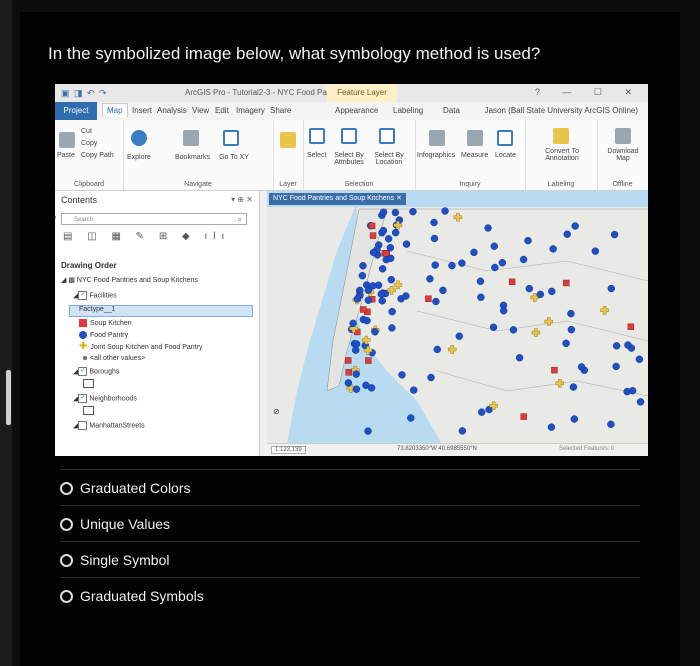 The height and width of the screenshot is (666, 700). Describe the element at coordinates (95, 295) in the screenshot. I see `layer-facilities: ◢ ✓ Facilities` at that location.